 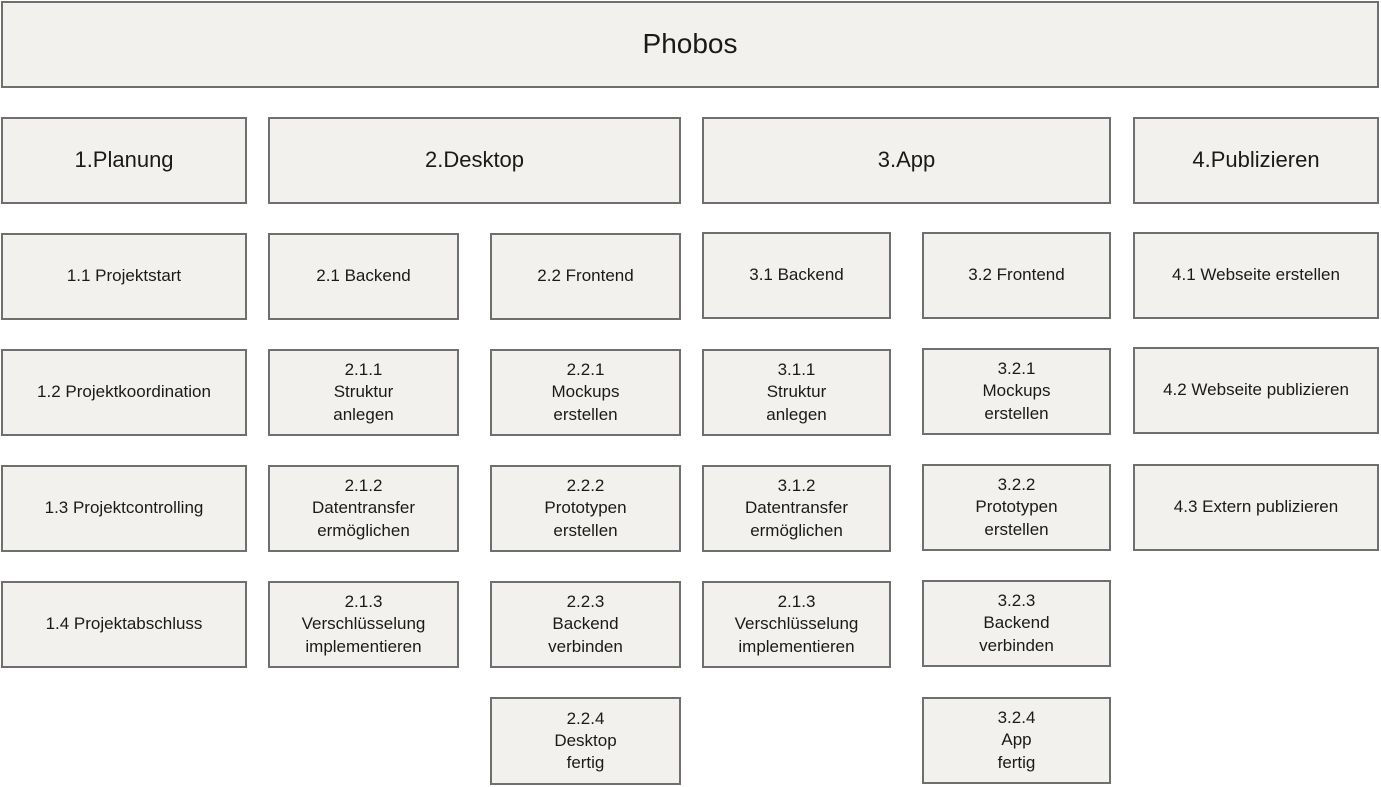 I want to click on task-label: 4.2 Webseite publizieren, so click(x=1256, y=390).